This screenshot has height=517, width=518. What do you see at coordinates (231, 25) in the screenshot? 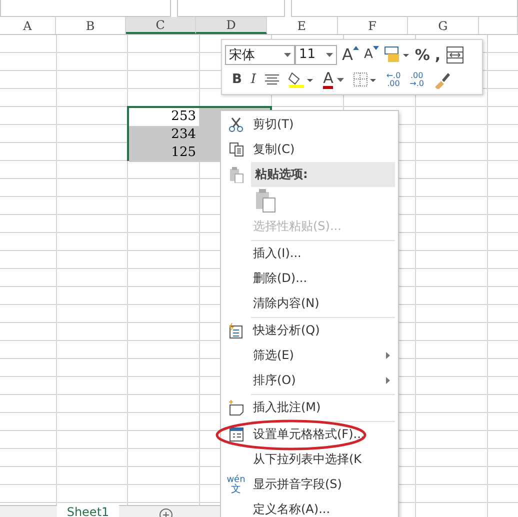
I see `column-header: D` at bounding box center [231, 25].